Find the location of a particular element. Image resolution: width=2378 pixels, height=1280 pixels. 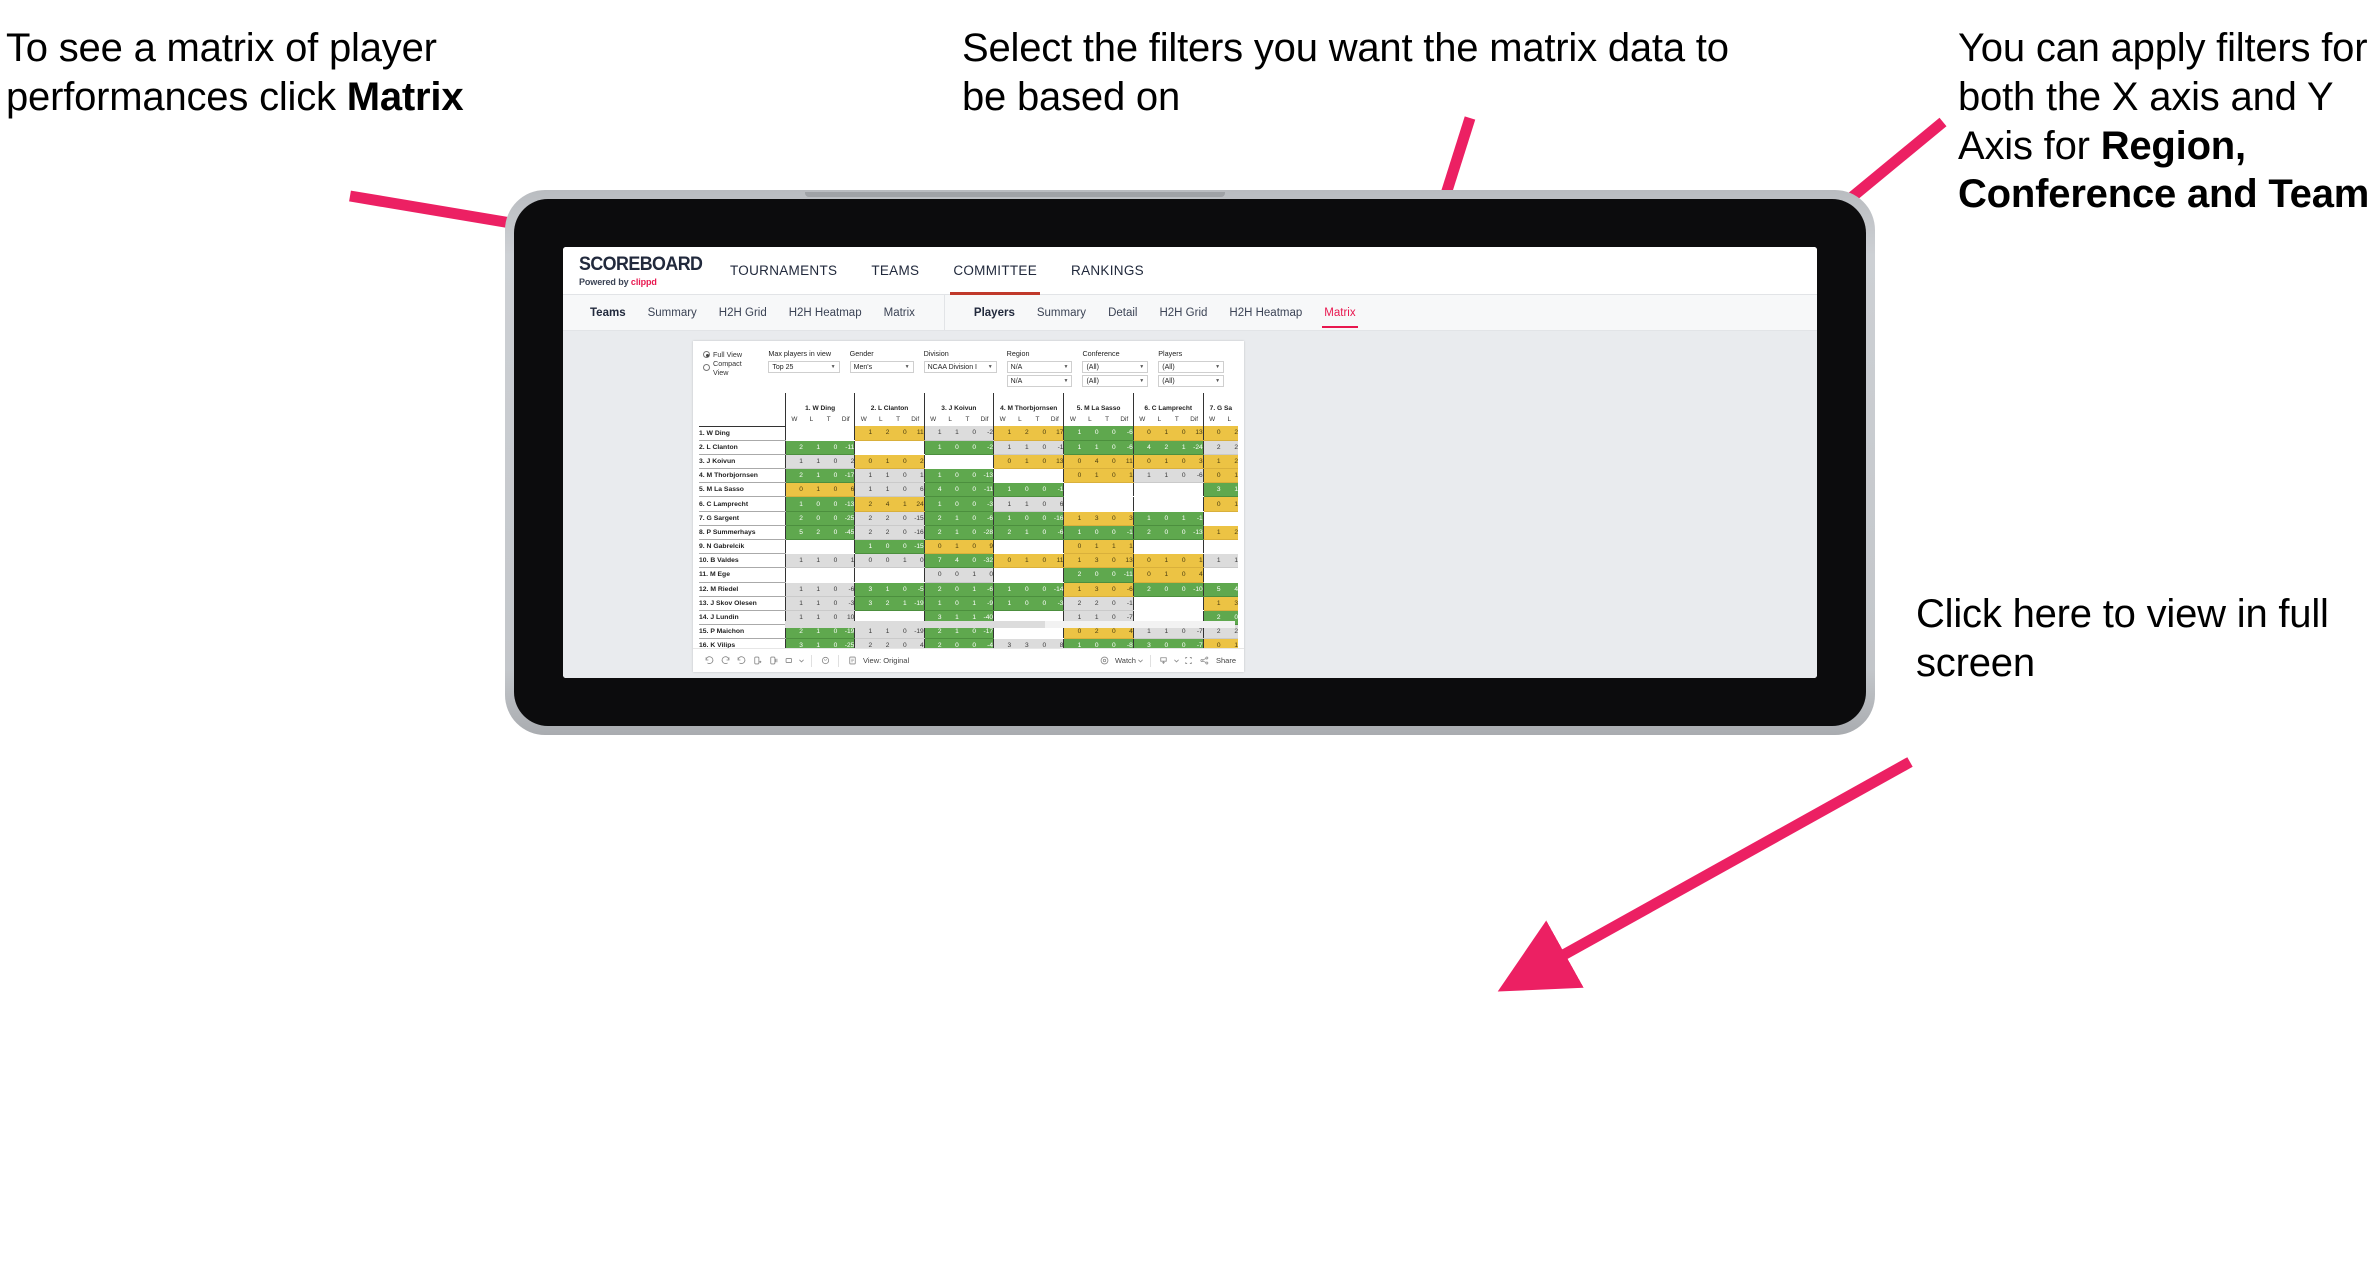

filter-conference-y-select: (All) ▼ is located at coordinates (1115, 381).